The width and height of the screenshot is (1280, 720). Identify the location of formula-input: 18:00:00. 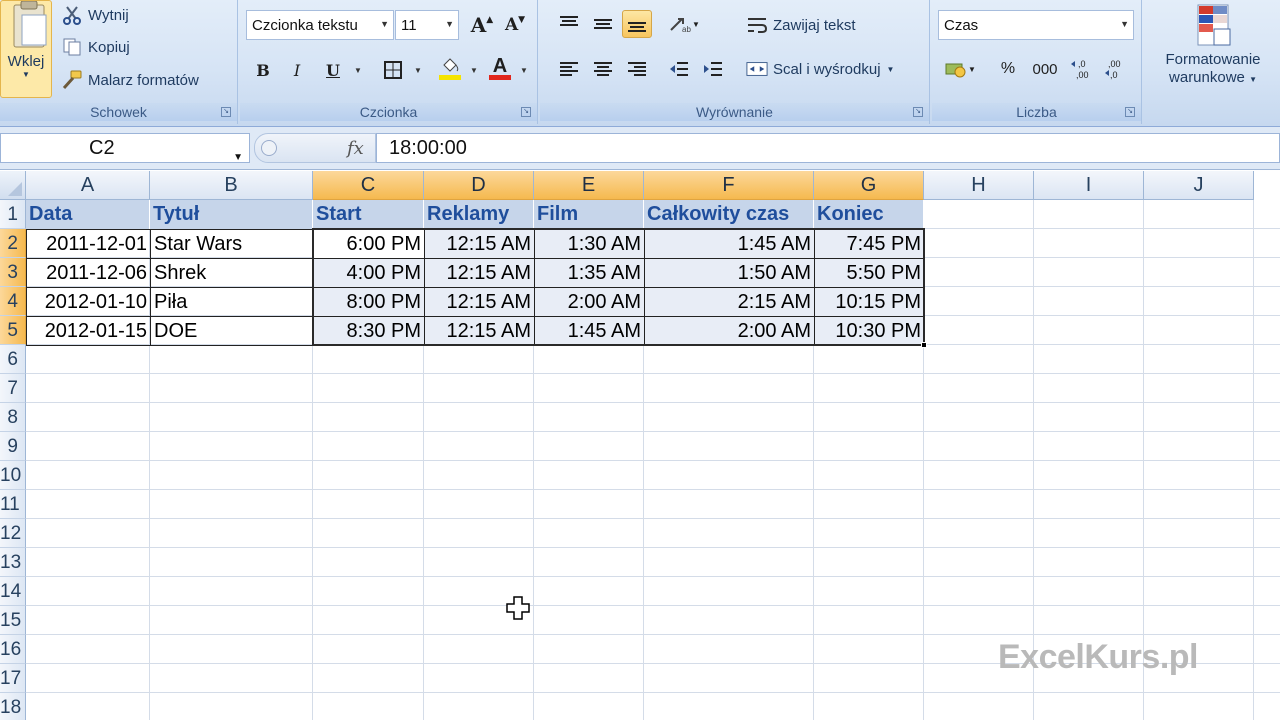
(828, 148).